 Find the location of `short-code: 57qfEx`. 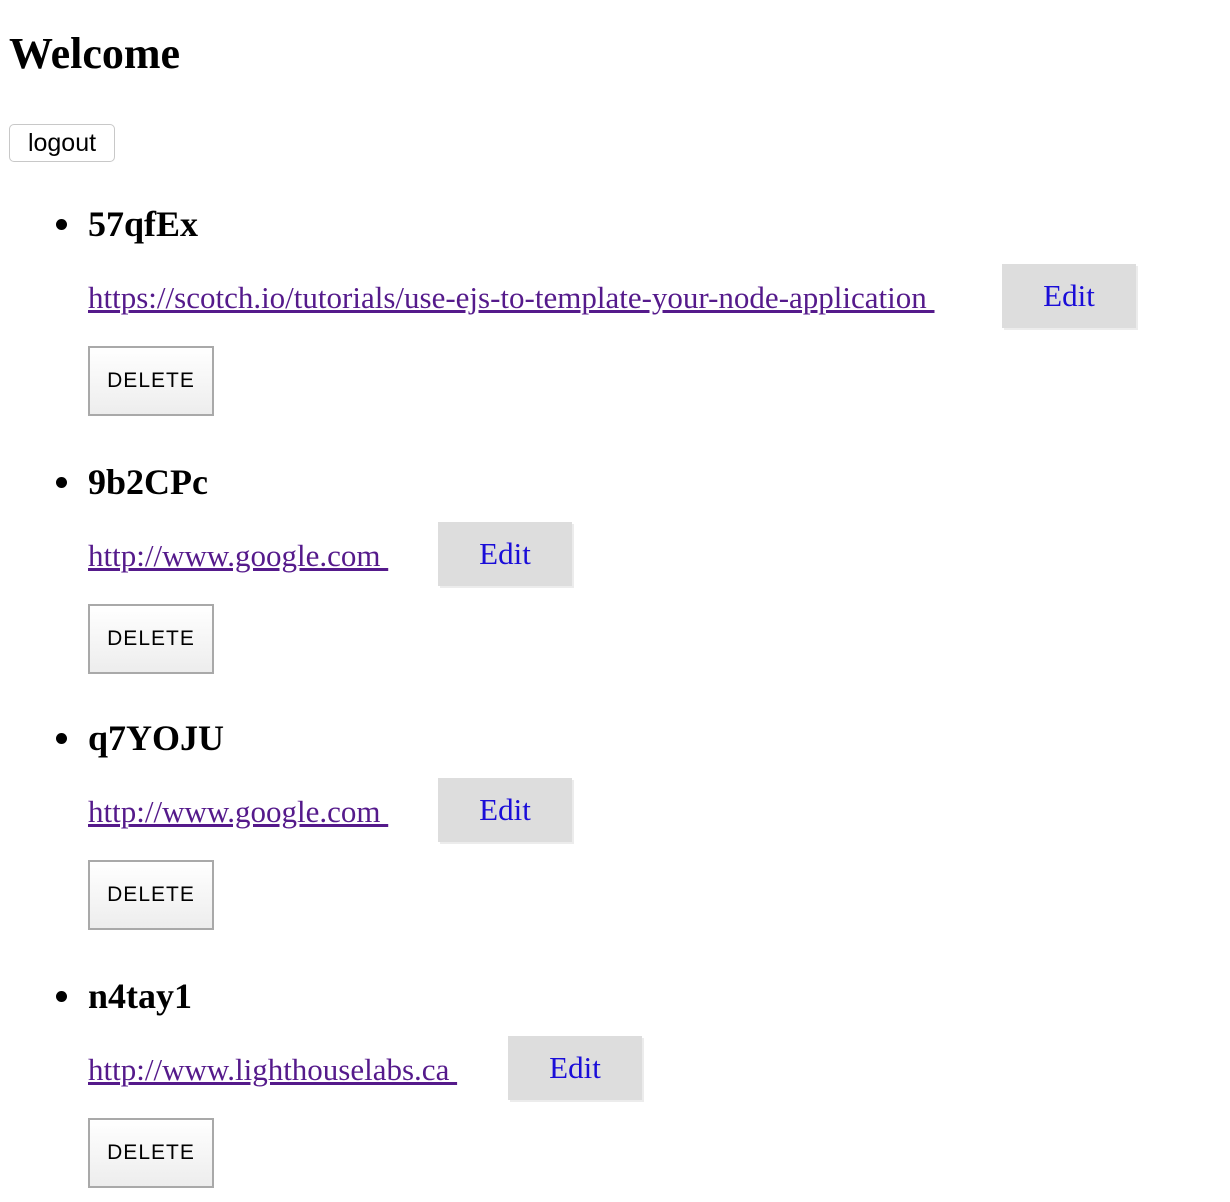

short-code: 57qfEx is located at coordinates (143, 224).